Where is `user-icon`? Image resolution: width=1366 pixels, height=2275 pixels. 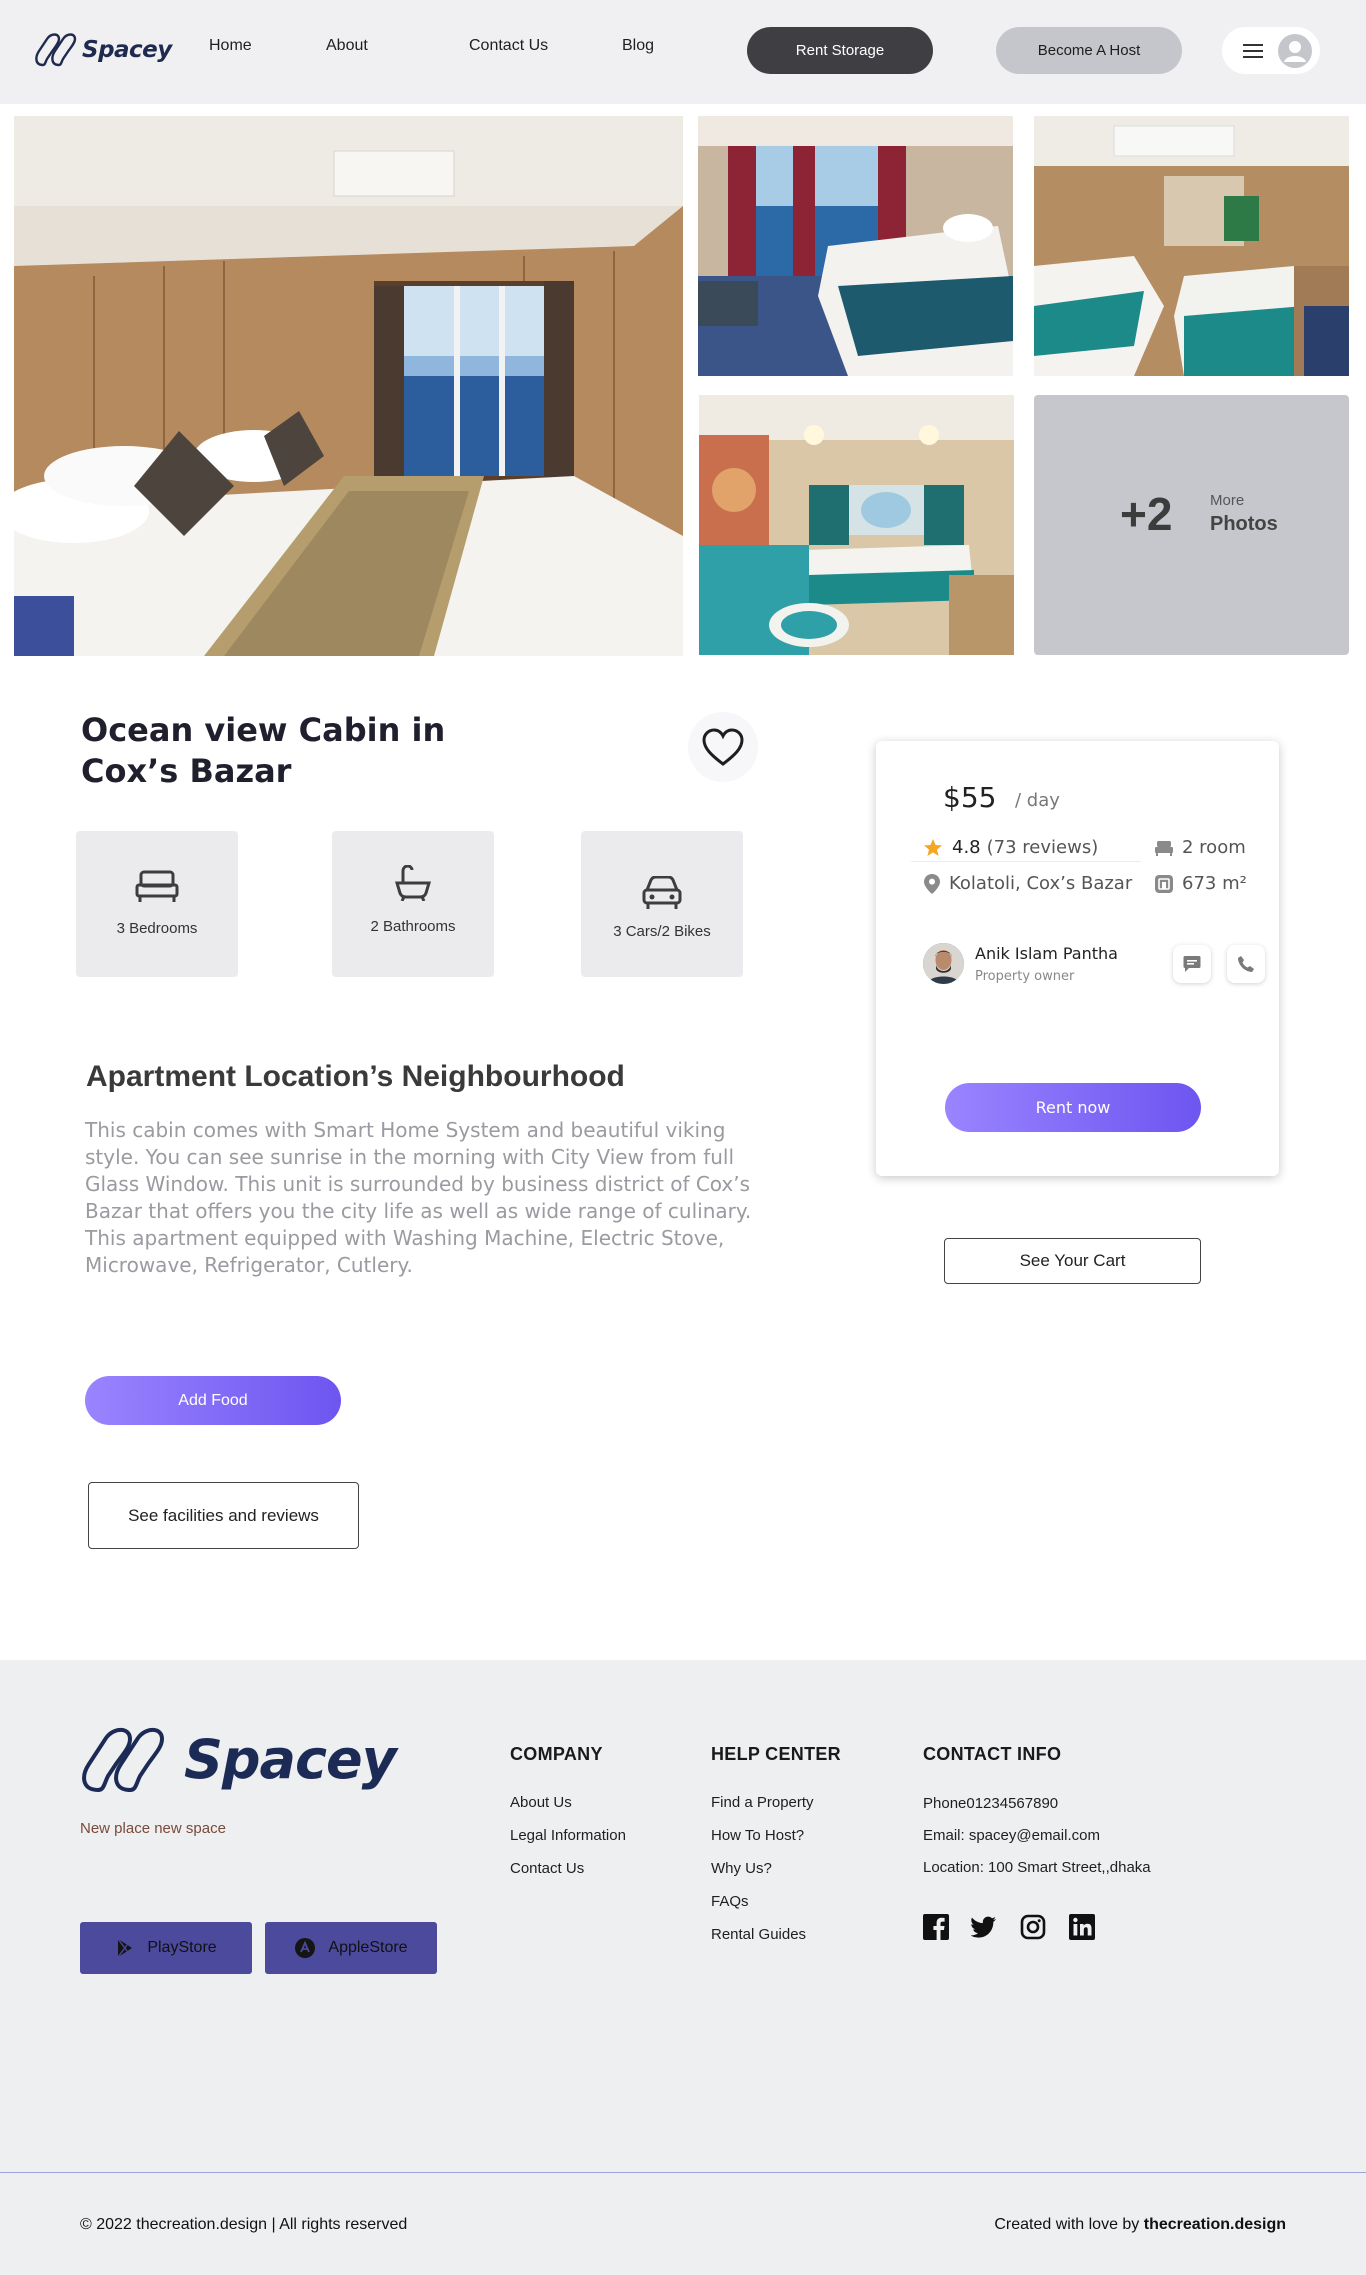 user-icon is located at coordinates (1295, 51).